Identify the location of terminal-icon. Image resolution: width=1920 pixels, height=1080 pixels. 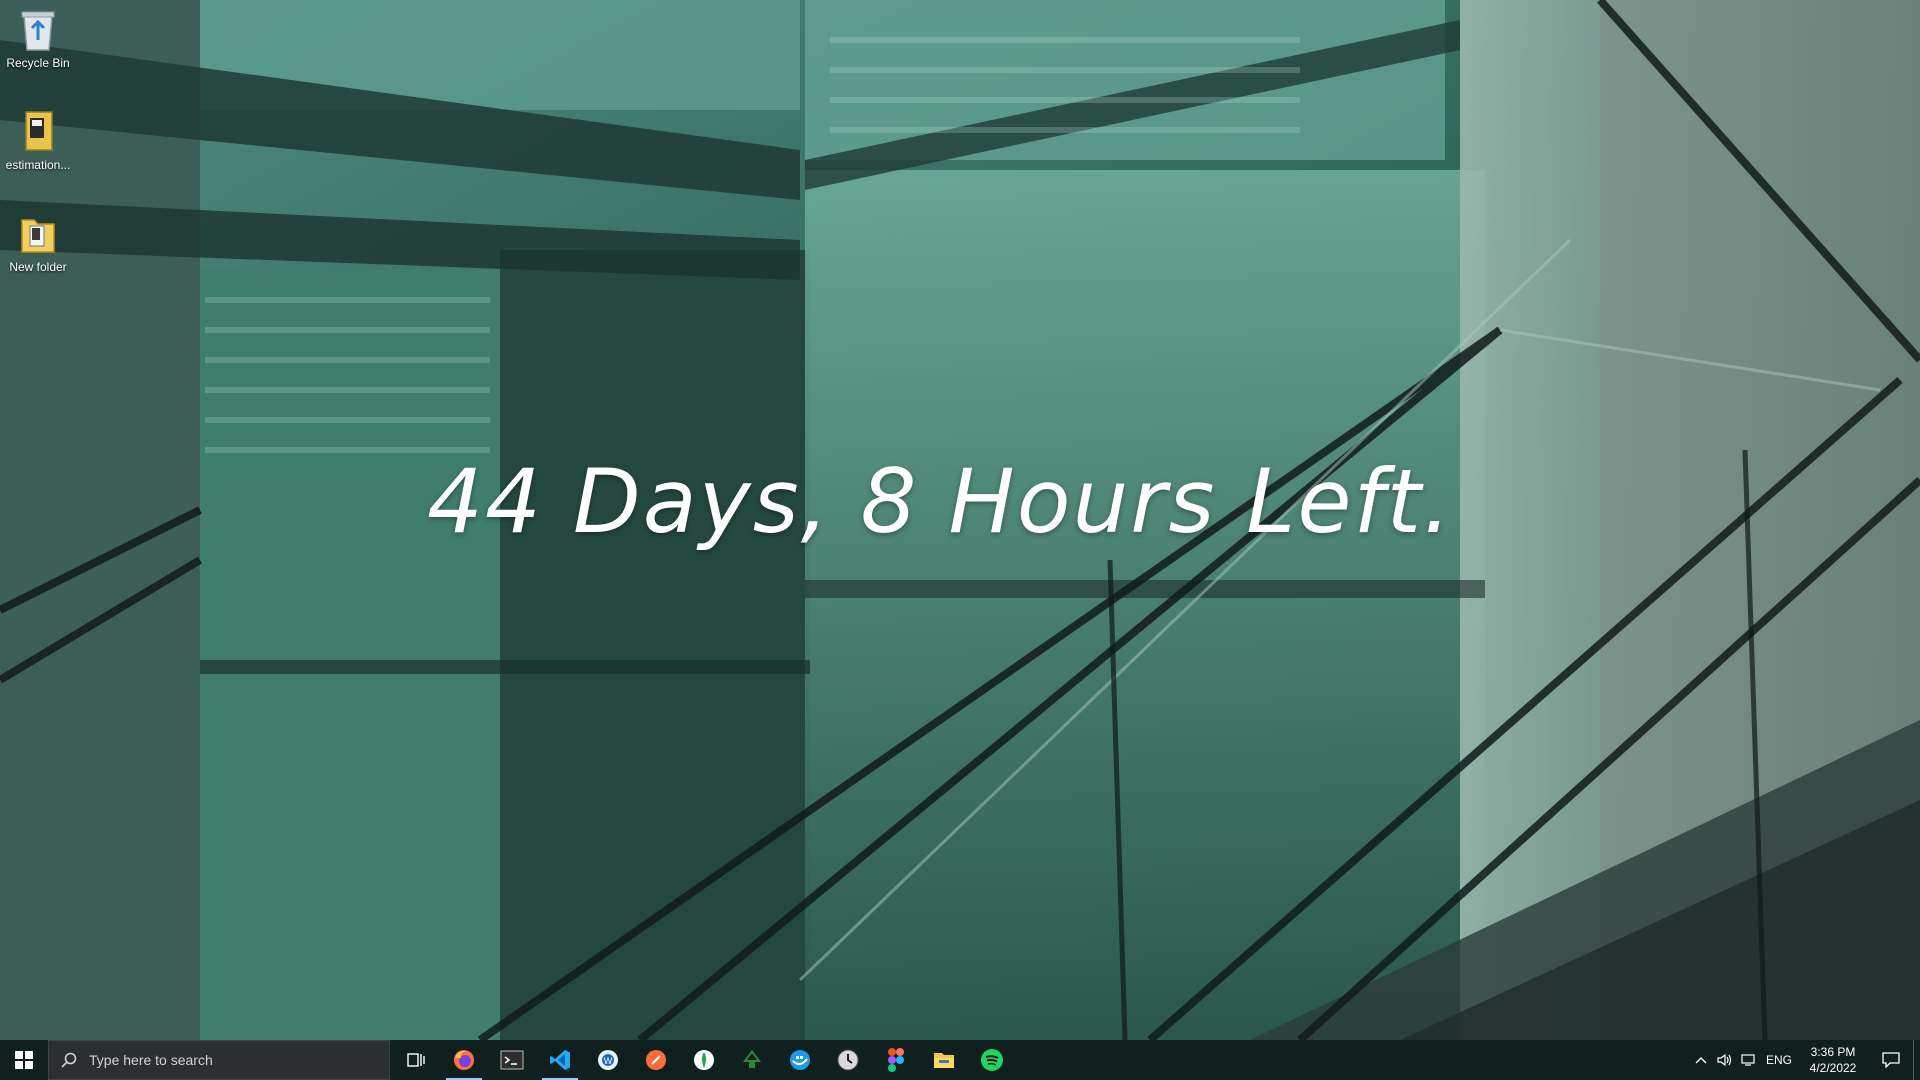
(512, 1060).